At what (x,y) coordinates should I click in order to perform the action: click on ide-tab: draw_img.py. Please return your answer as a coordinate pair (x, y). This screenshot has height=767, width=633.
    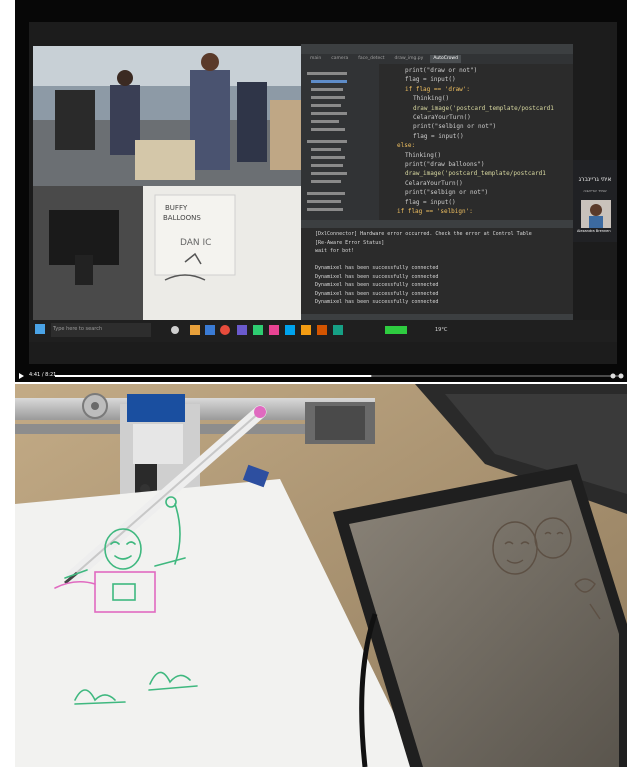
    Looking at the image, I should click on (408, 59).